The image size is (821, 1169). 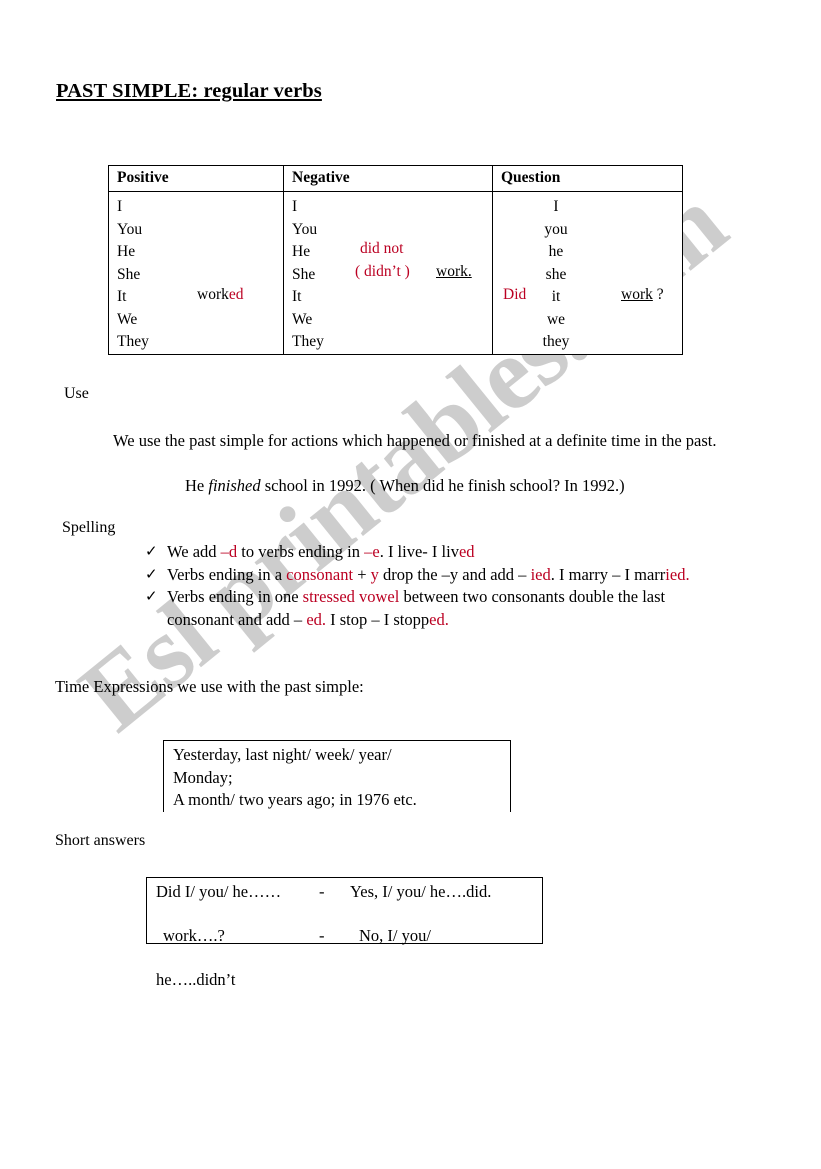 What do you see at coordinates (129, 274) in the screenshot?
I see `pronoun-item: She` at bounding box center [129, 274].